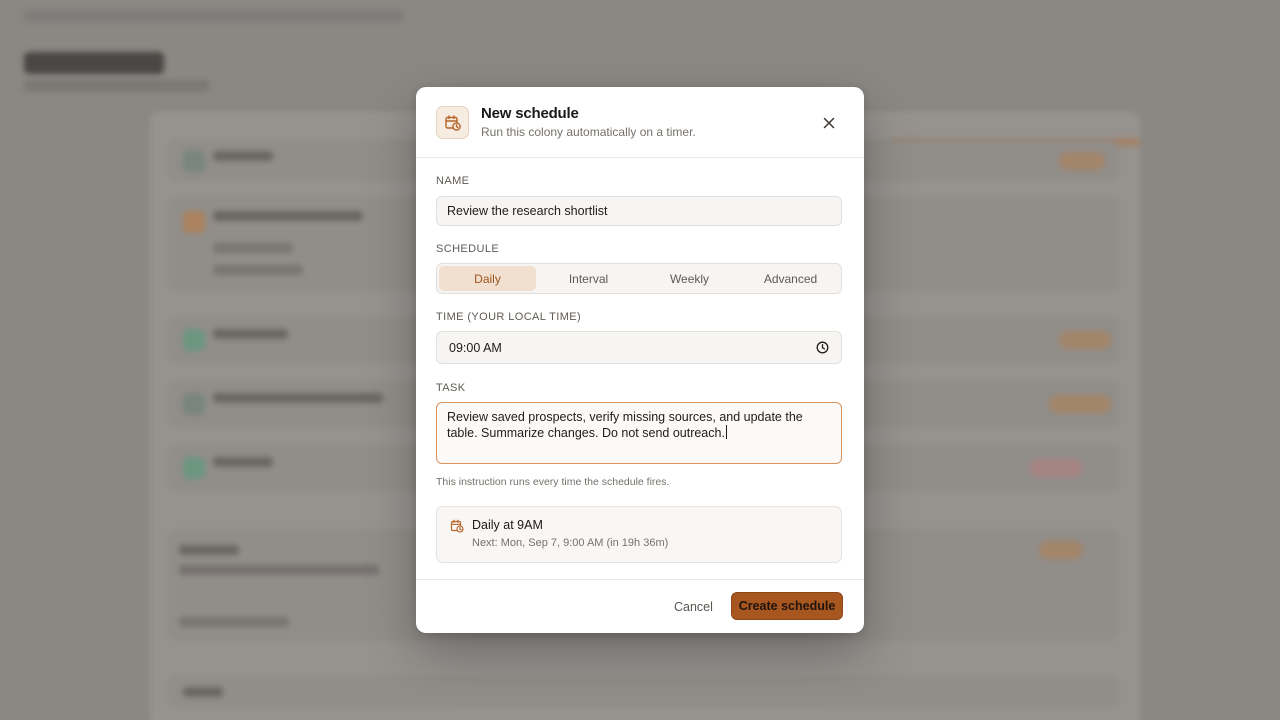 Image resolution: width=1280 pixels, height=720 pixels. What do you see at coordinates (453, 181) in the screenshot?
I see `name-label: NAME` at bounding box center [453, 181].